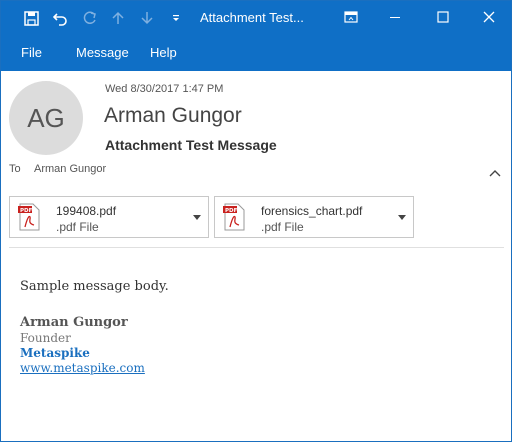 The height and width of the screenshot is (442, 512). I want to click on attachment-name: forensics_chart.pdf, so click(312, 211).